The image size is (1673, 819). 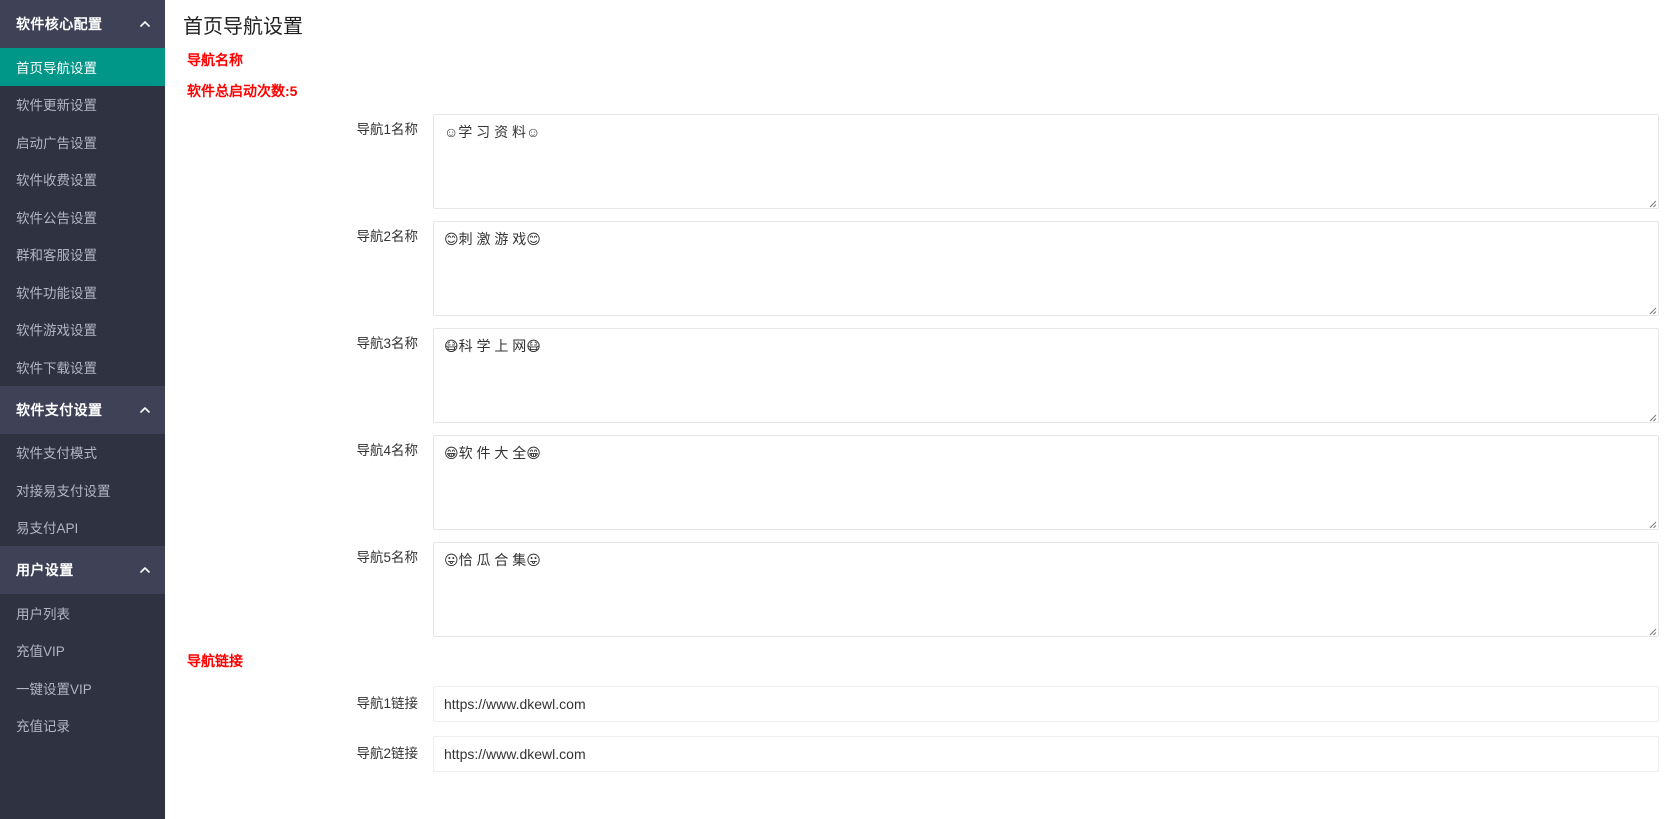 I want to click on sidebar-item-software-game-settings: 软件游戏设置, so click(x=82, y=329).